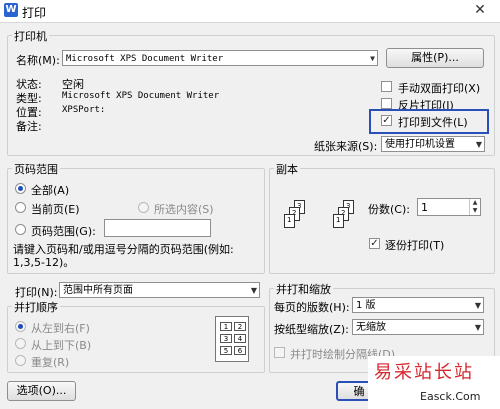  Describe the element at coordinates (226, 326) in the screenshot. I see `order-cell: 1` at that location.